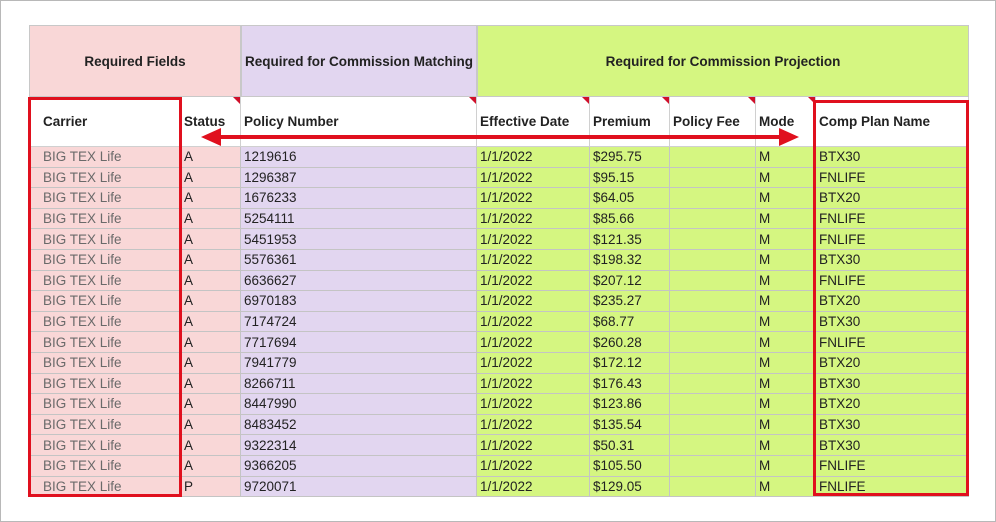  What do you see at coordinates (359, 281) in the screenshot?
I see `cell-policy-number: 6636627` at bounding box center [359, 281].